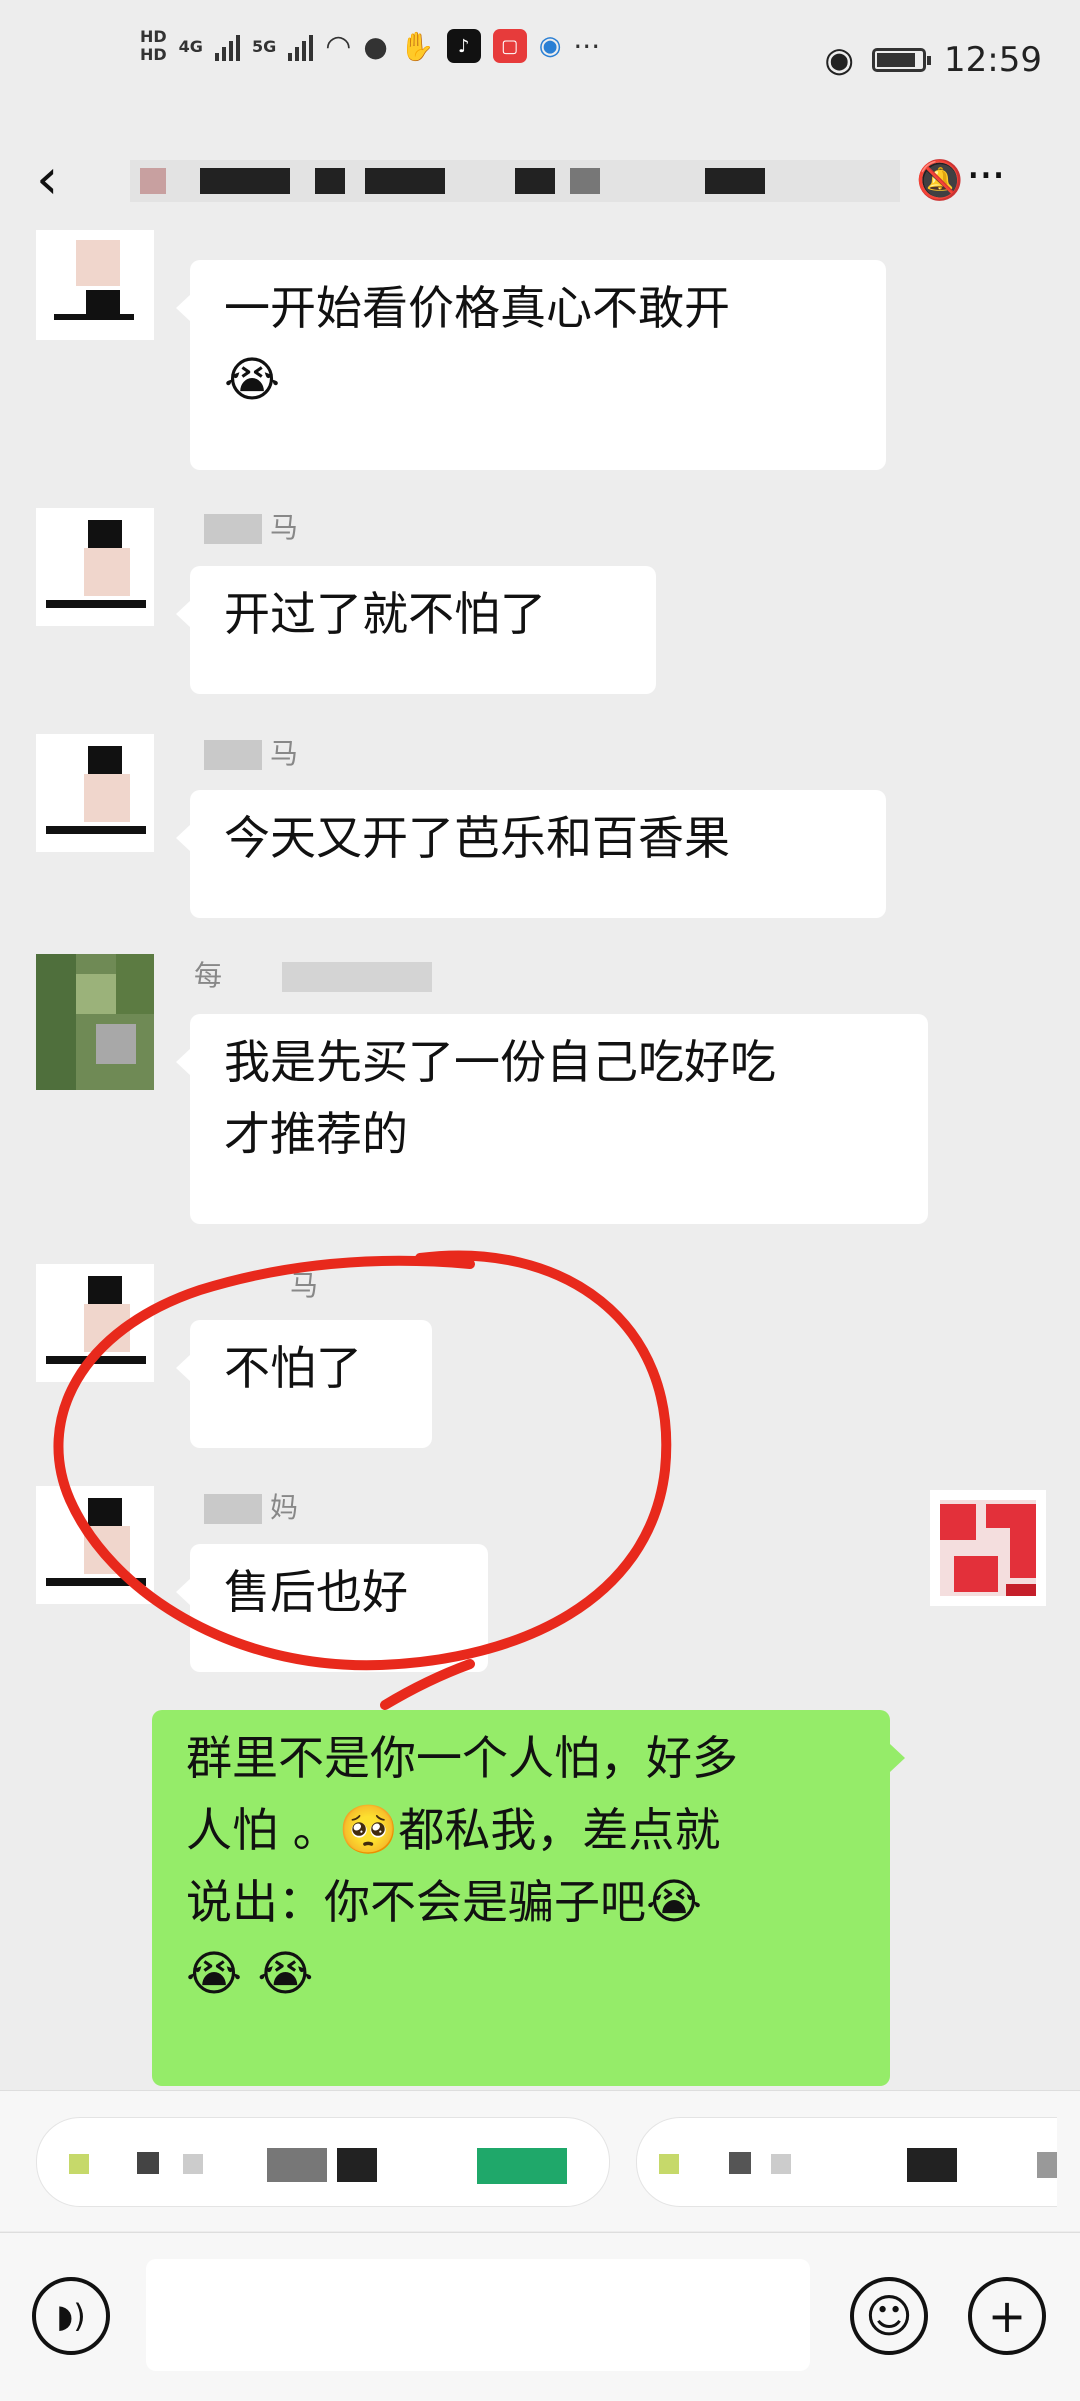 This screenshot has width=1080, height=2401. I want to click on more-button: ···, so click(986, 175).